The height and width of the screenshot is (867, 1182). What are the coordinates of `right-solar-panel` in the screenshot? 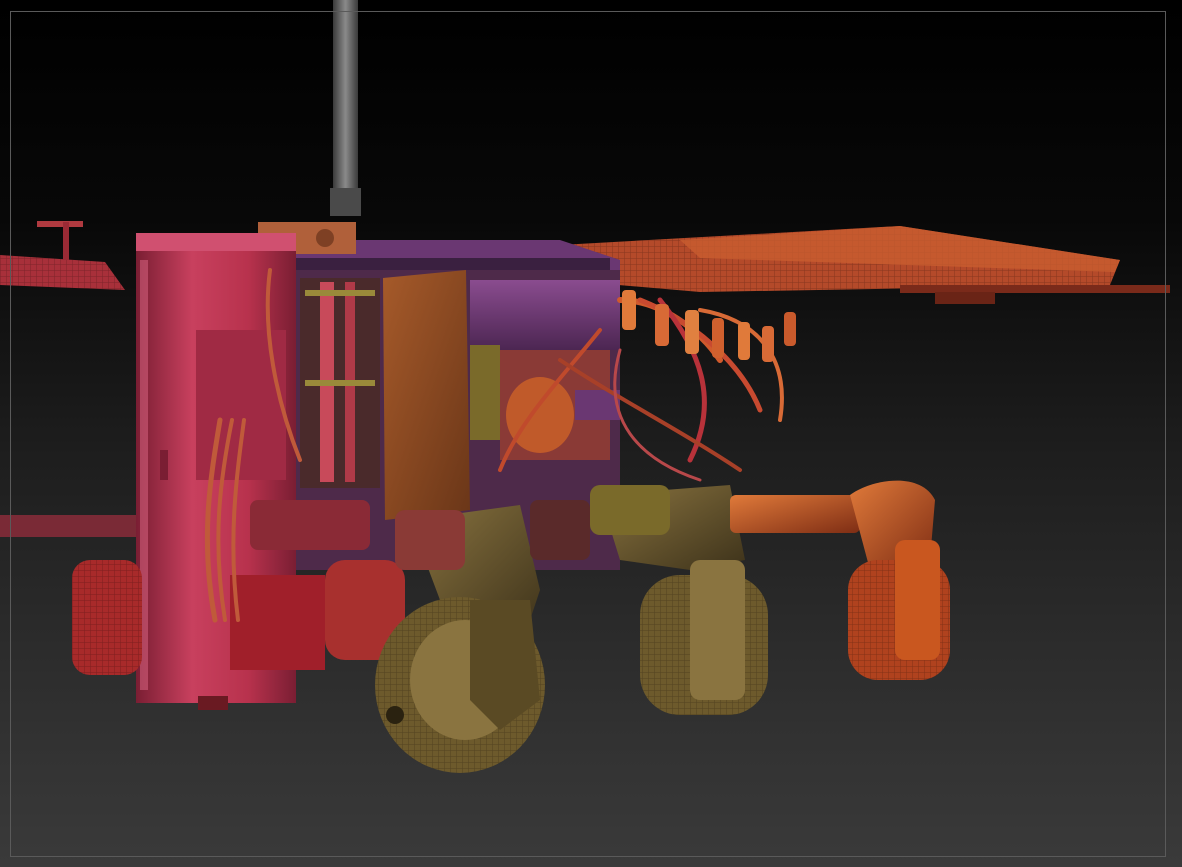 It's located at (865, 265).